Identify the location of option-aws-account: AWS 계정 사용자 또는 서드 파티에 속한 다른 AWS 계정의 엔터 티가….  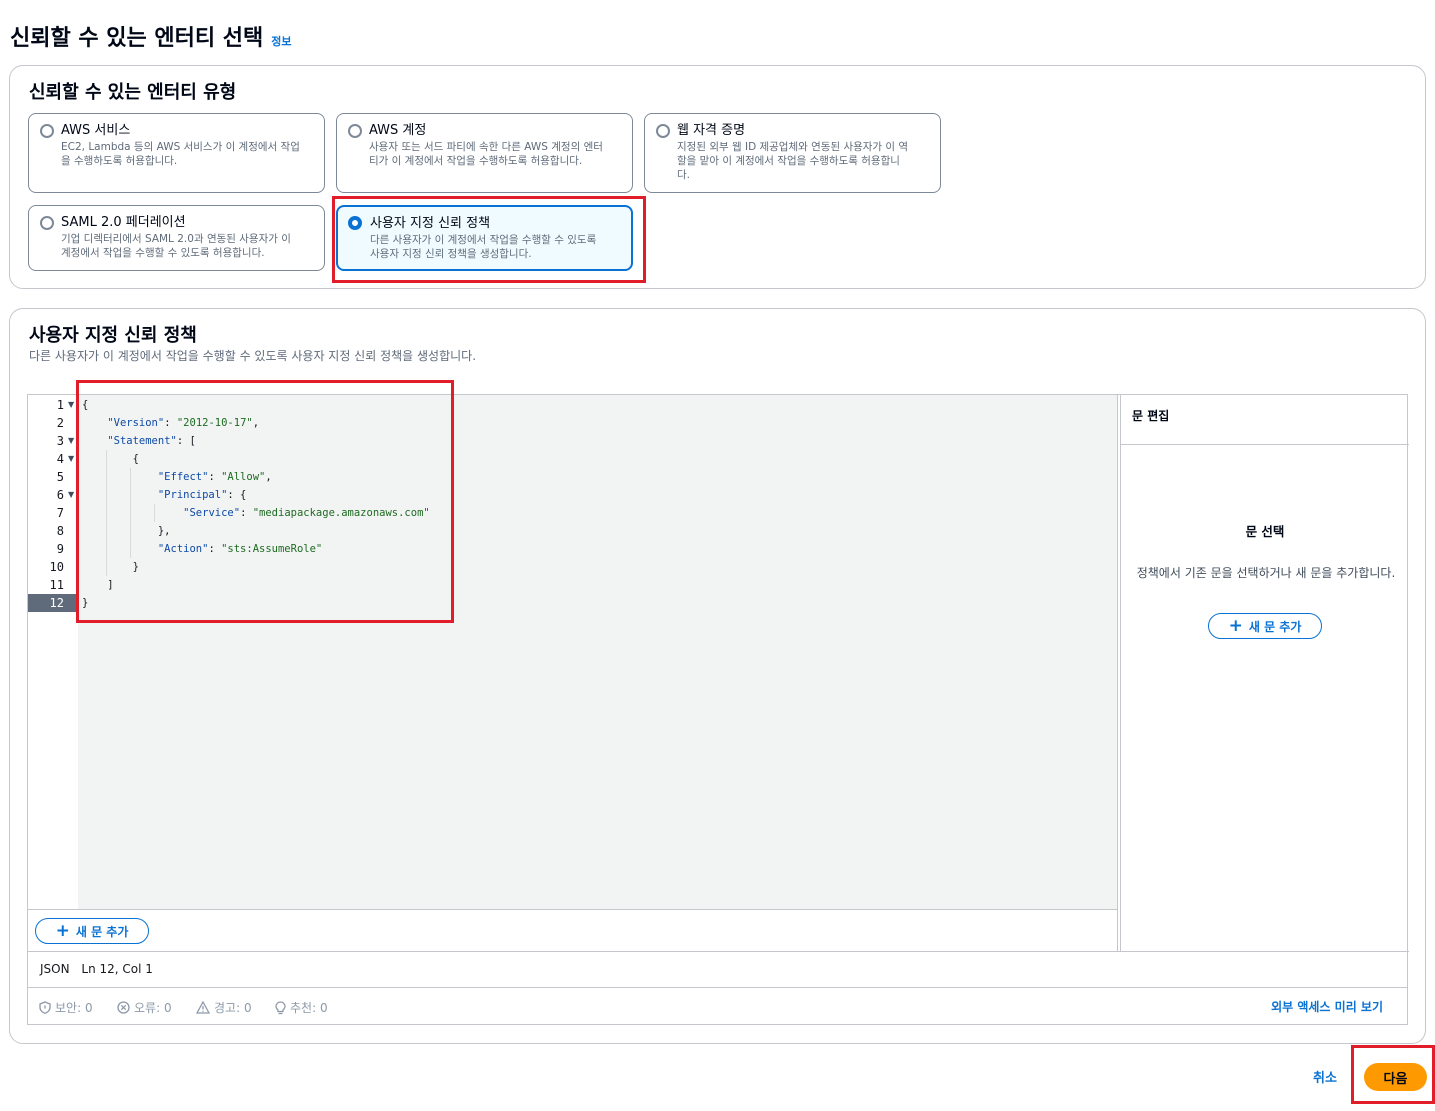
(484, 153).